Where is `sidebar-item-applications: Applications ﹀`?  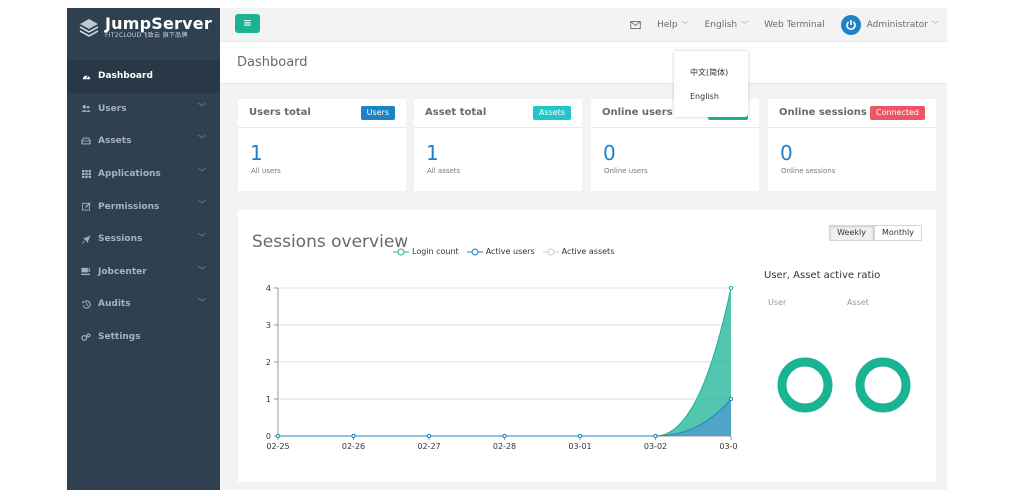
sidebar-item-applications: Applications ﹀ is located at coordinates (143, 174).